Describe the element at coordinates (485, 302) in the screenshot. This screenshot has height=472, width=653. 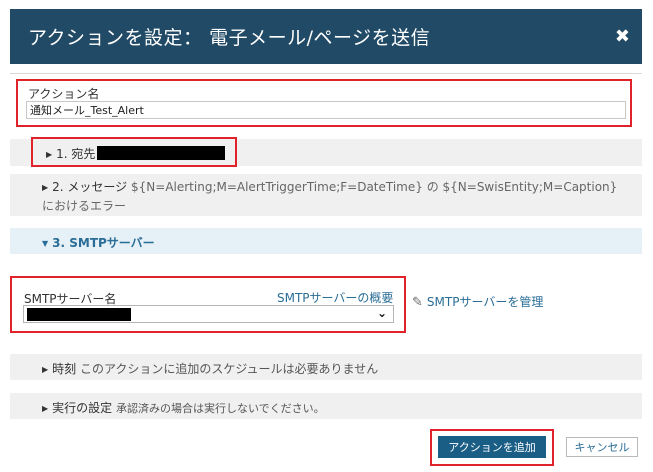
I see `manage-smtp-label: SMTPサーバーを管理` at that location.